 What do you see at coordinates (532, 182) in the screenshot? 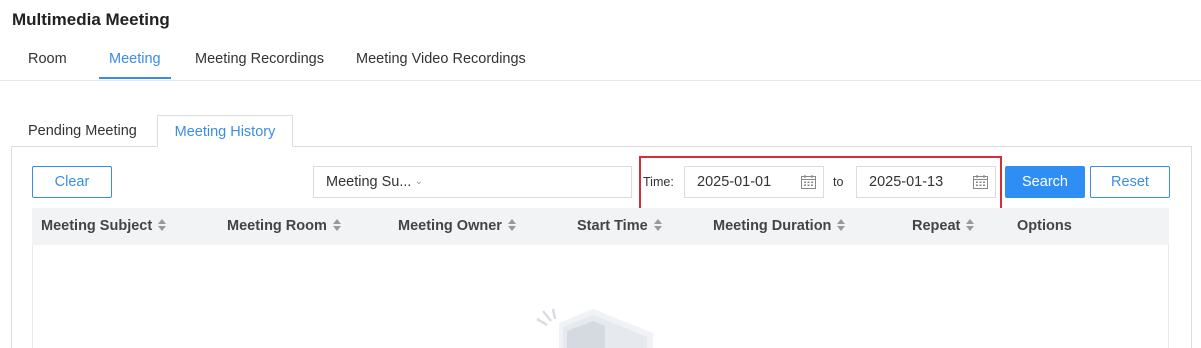
I see `filter-input` at bounding box center [532, 182].